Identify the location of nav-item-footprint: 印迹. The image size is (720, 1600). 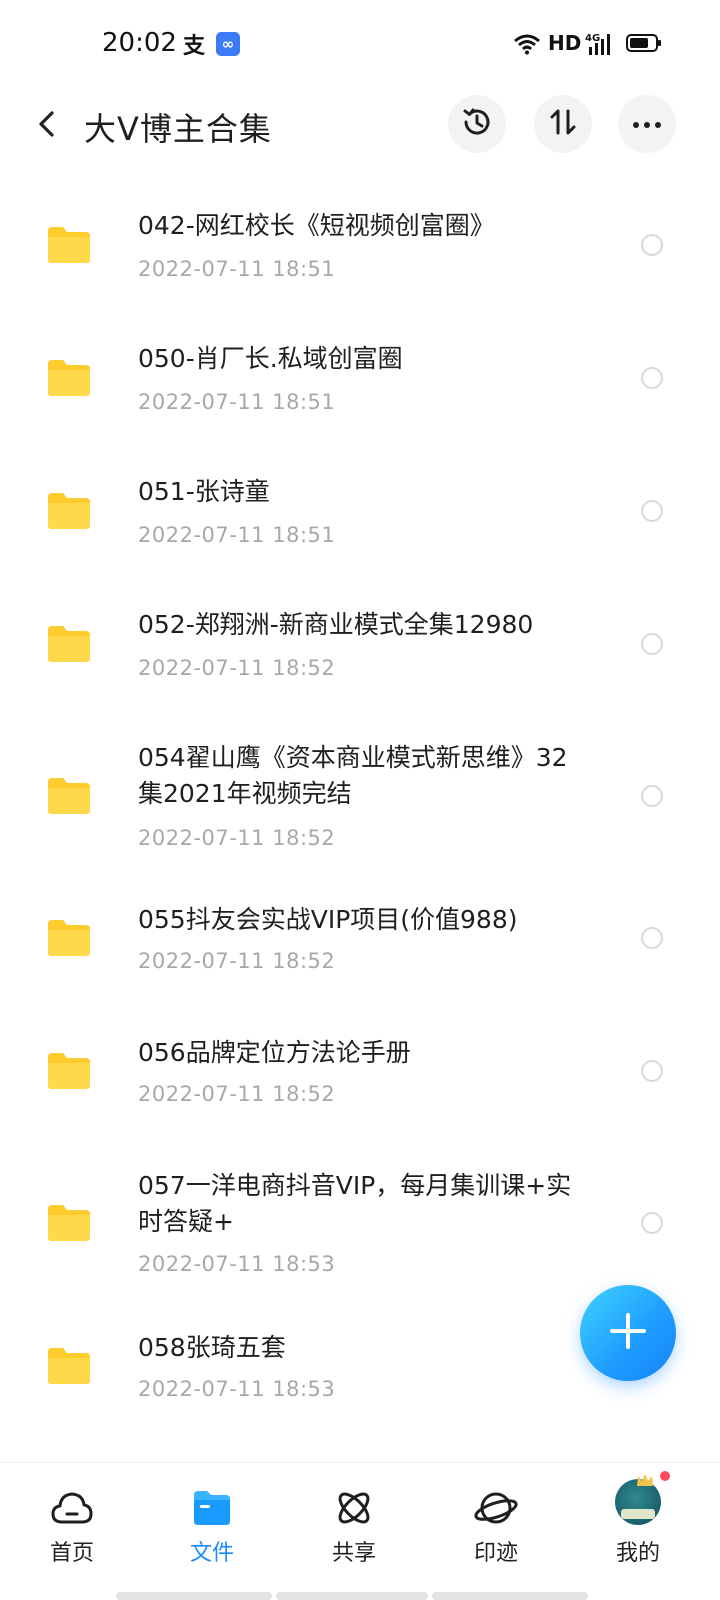
(496, 1523).